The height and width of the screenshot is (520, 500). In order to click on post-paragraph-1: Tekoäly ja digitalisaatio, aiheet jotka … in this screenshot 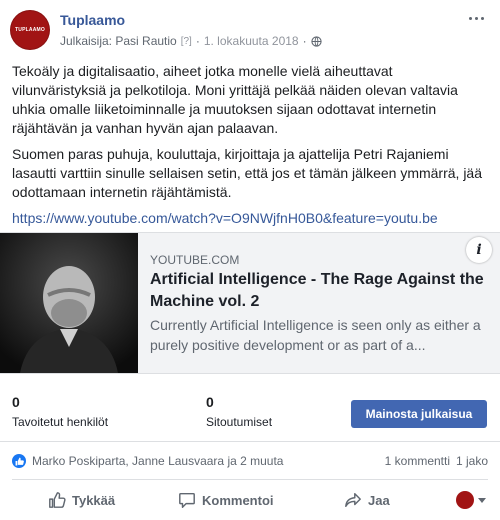, I will do `click(235, 99)`.